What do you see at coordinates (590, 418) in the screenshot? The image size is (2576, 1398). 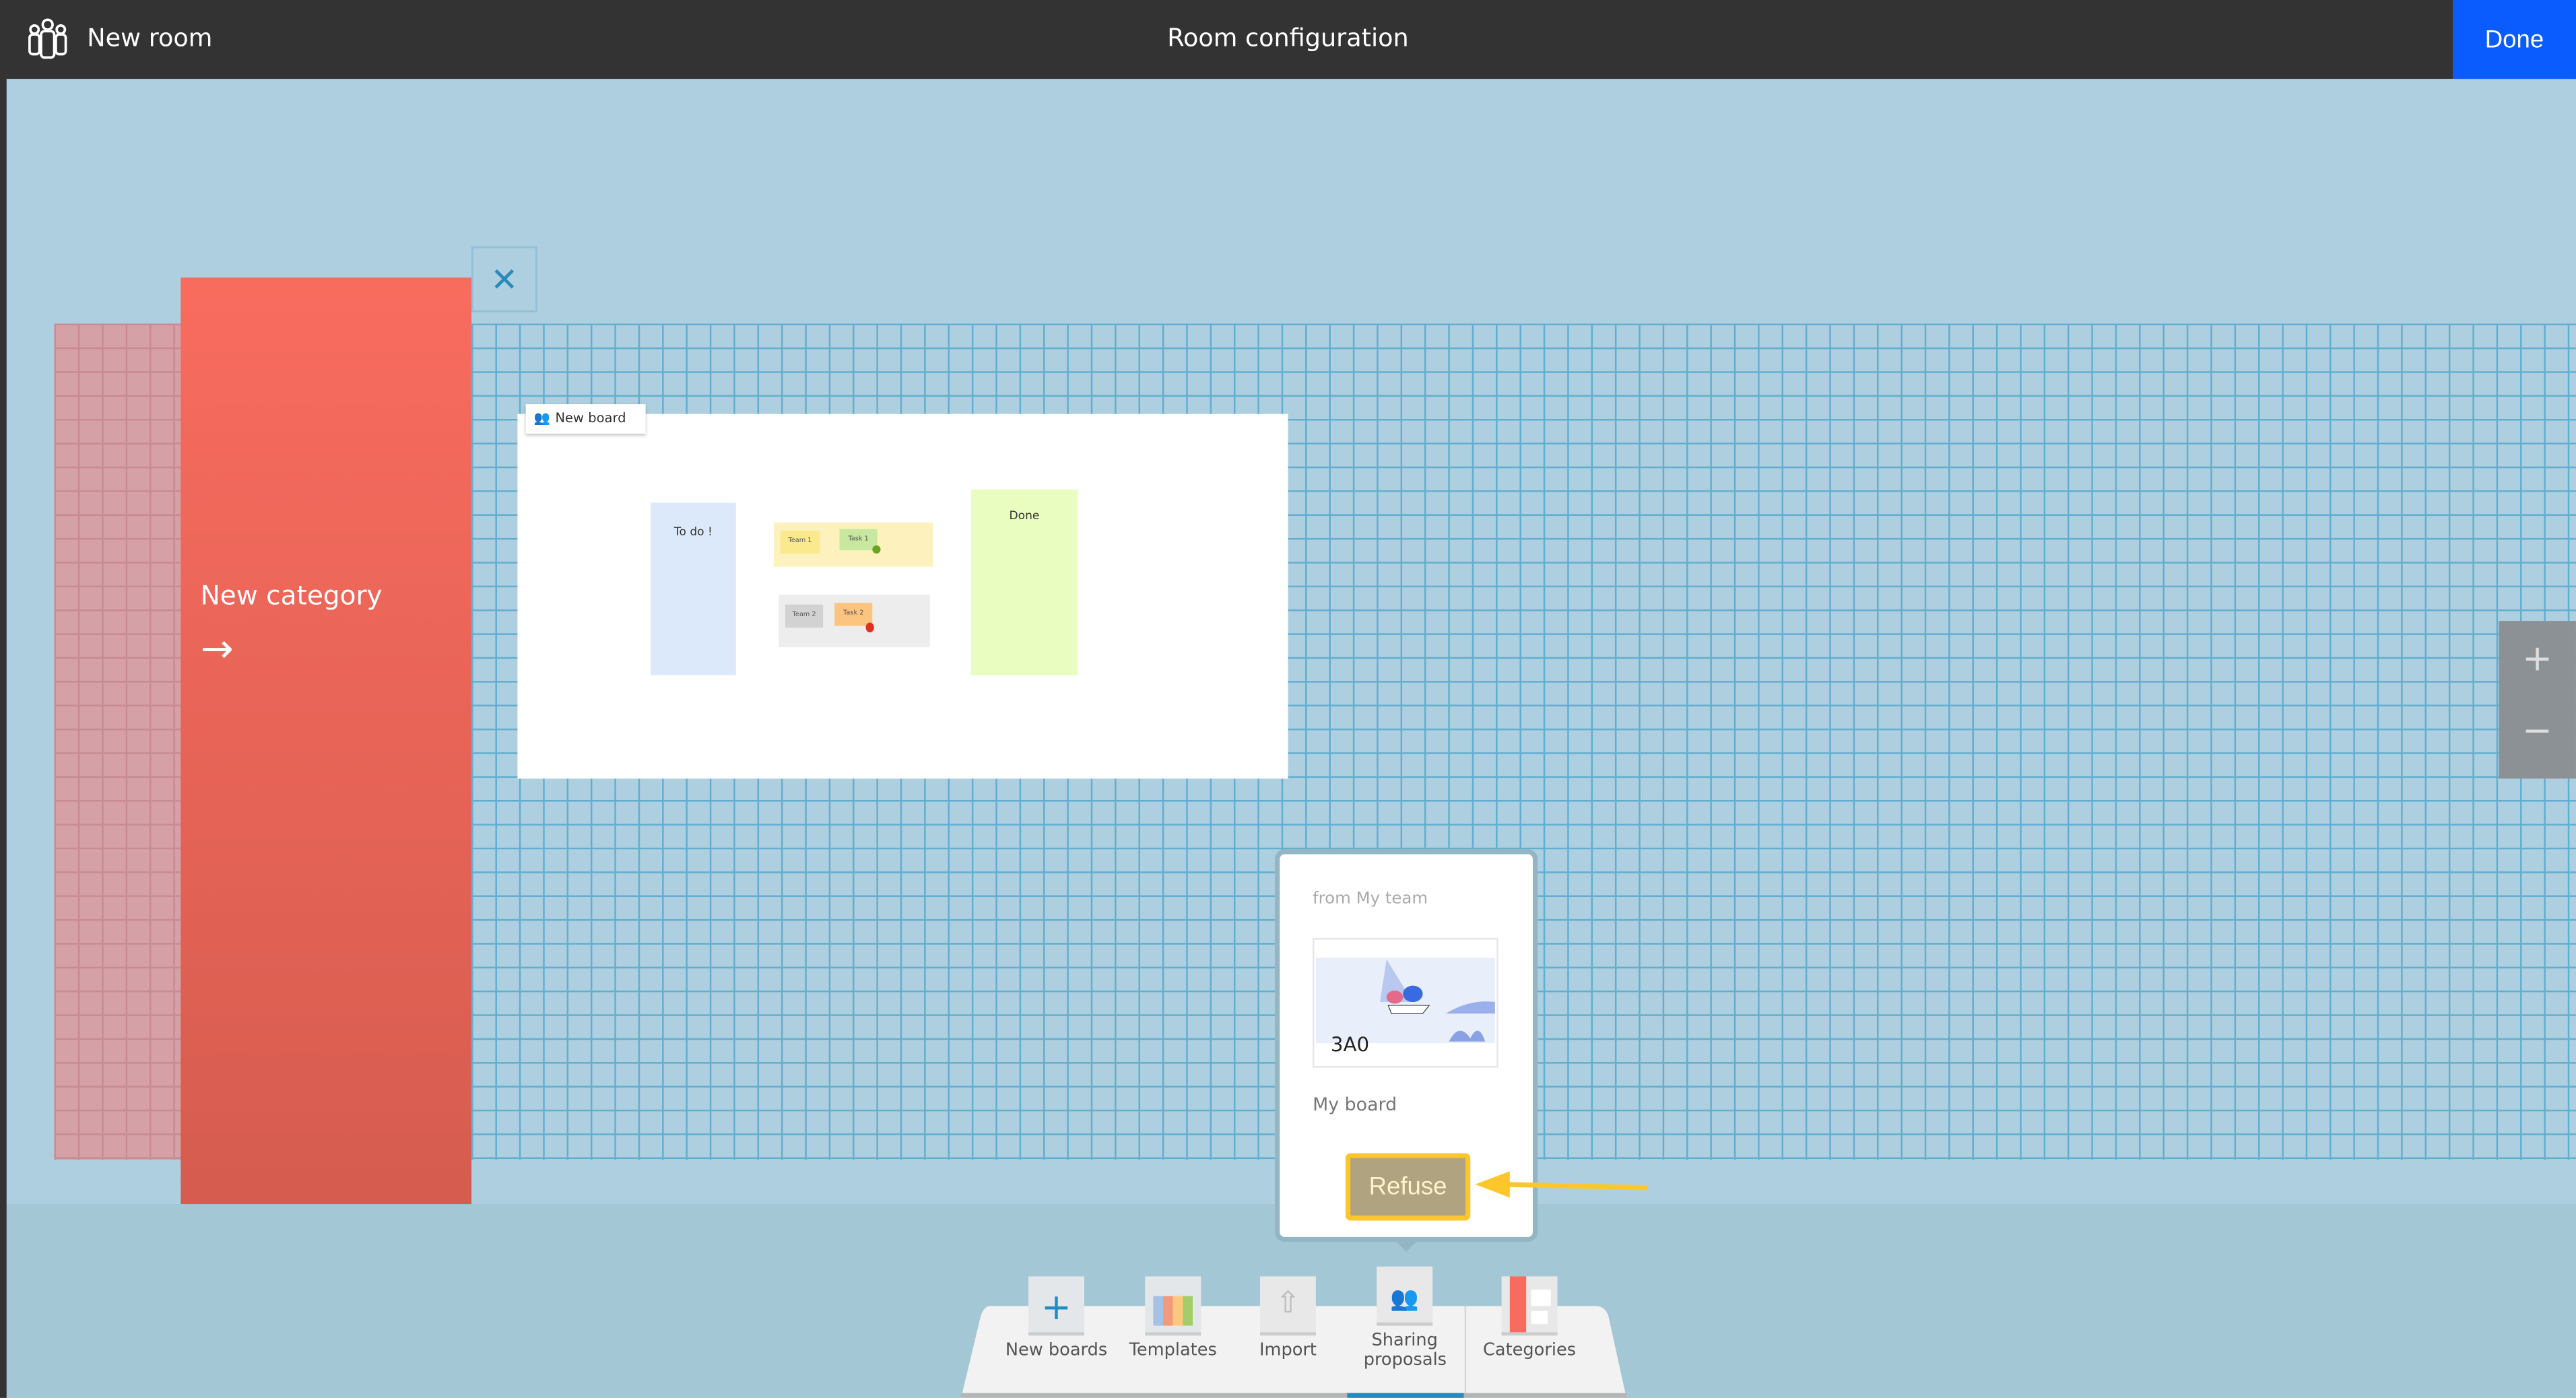 I see `board-title: New board` at bounding box center [590, 418].